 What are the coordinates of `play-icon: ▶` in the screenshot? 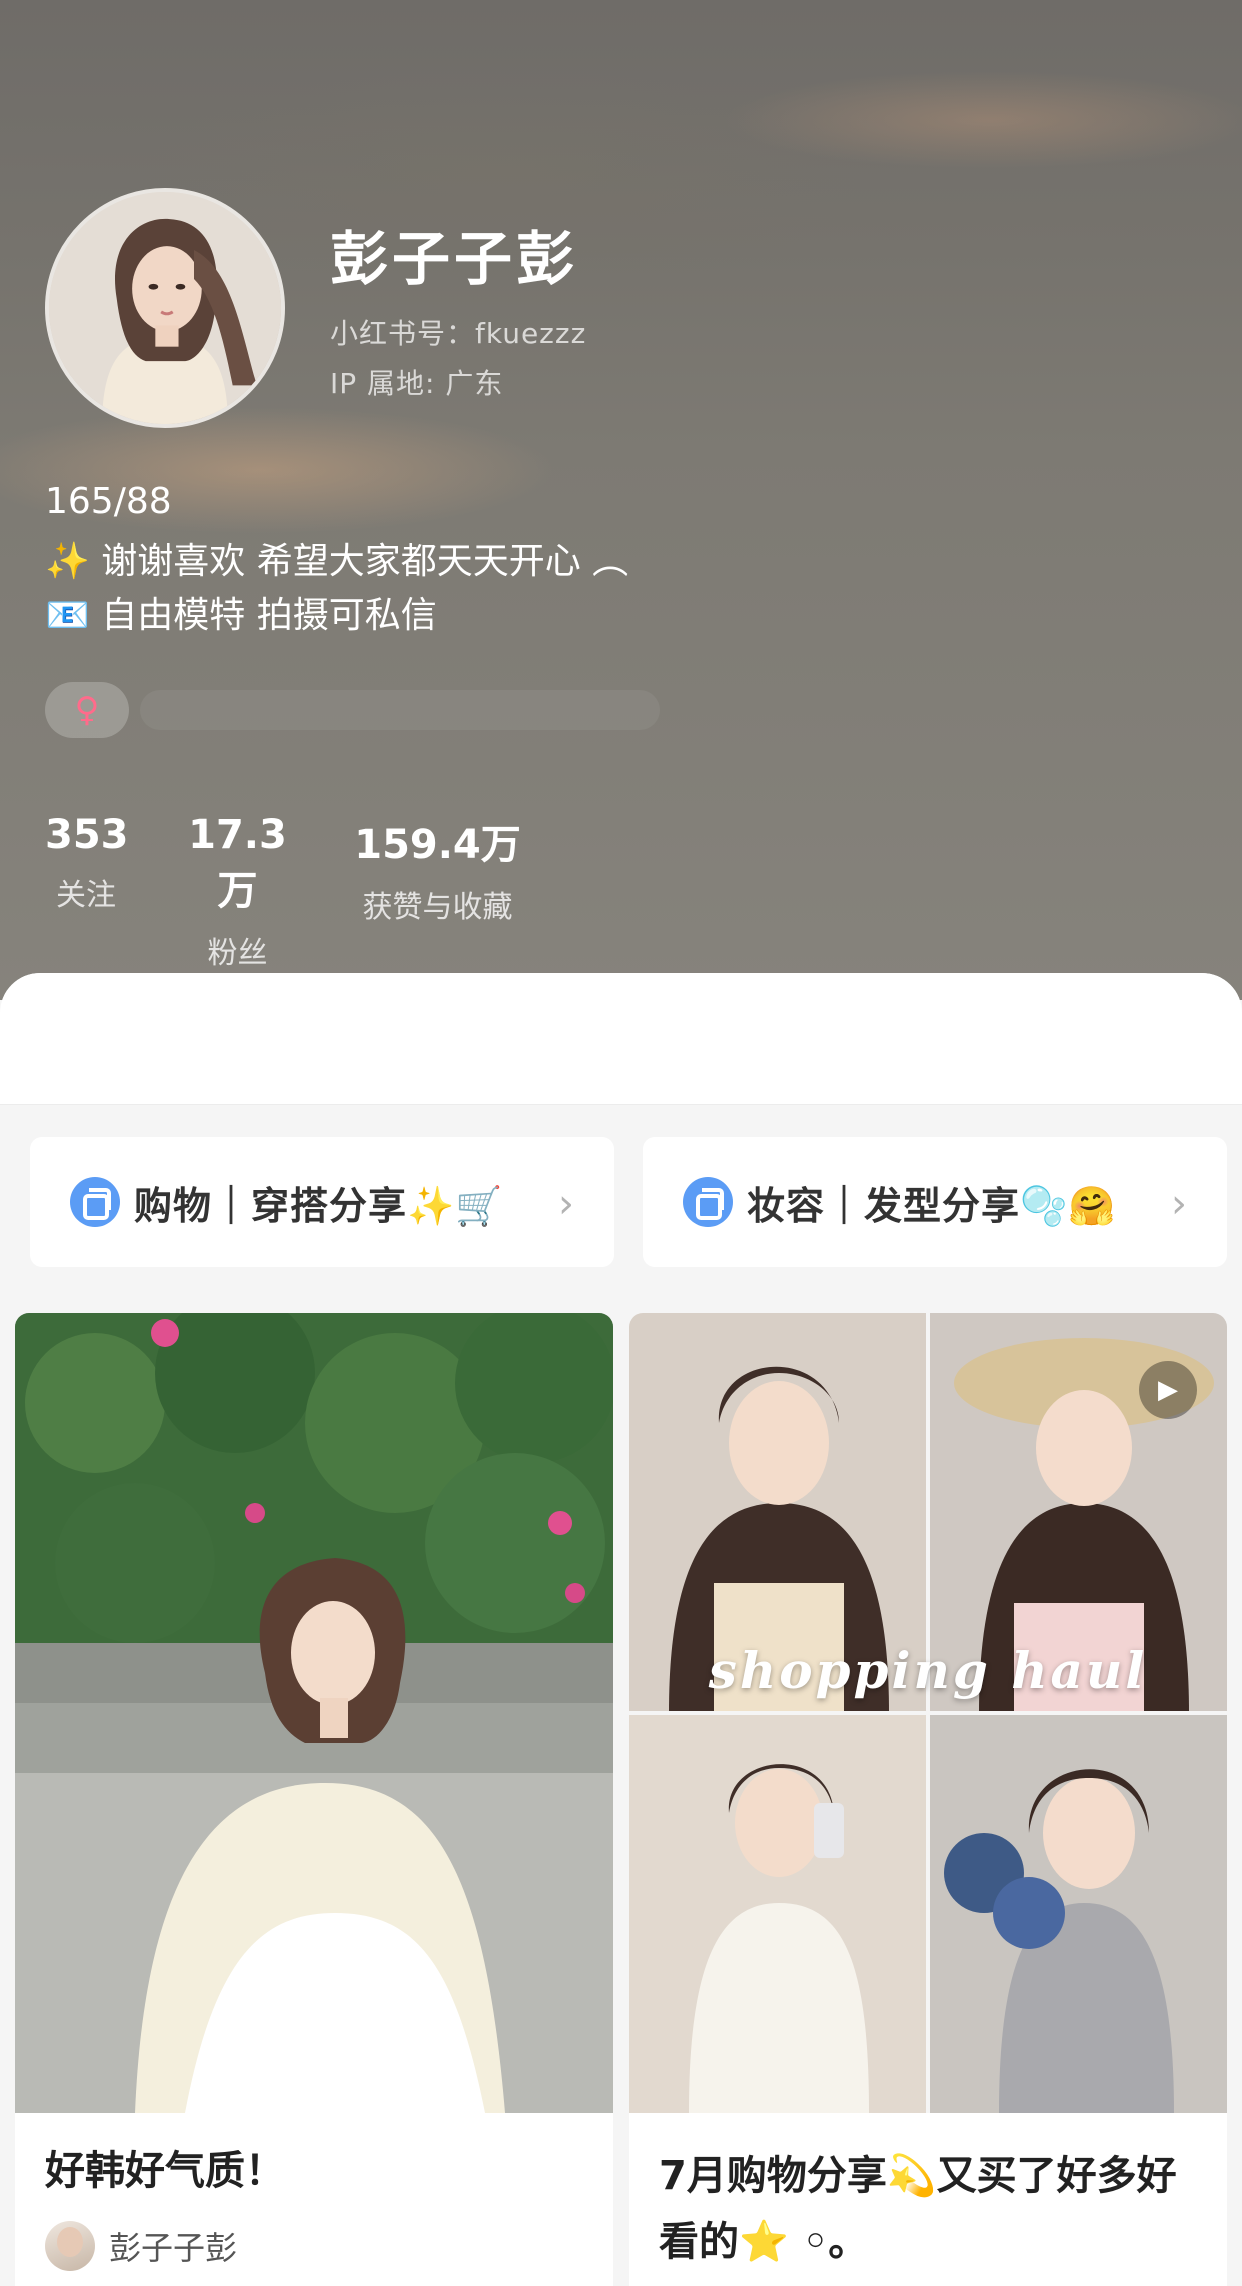 It's located at (1168, 1390).